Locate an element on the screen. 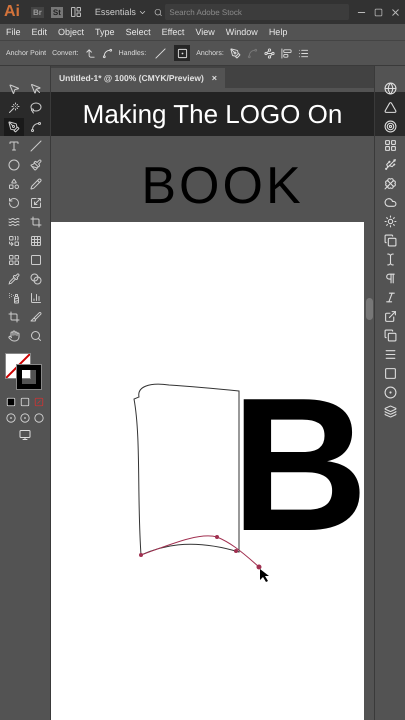  smooth-point-icon is located at coordinates (107, 53).